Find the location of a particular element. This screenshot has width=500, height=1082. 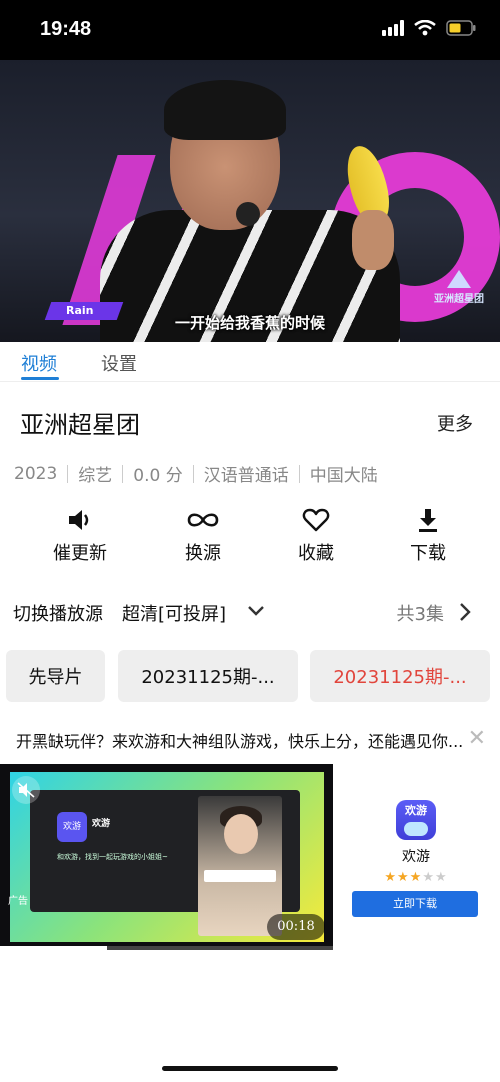

mute-button is located at coordinates (26, 790).